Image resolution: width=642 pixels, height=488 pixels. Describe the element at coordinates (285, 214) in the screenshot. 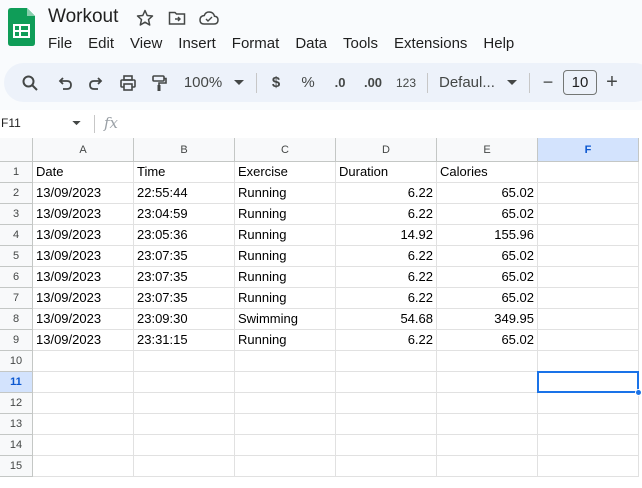

I see `cell-c3: Running` at that location.